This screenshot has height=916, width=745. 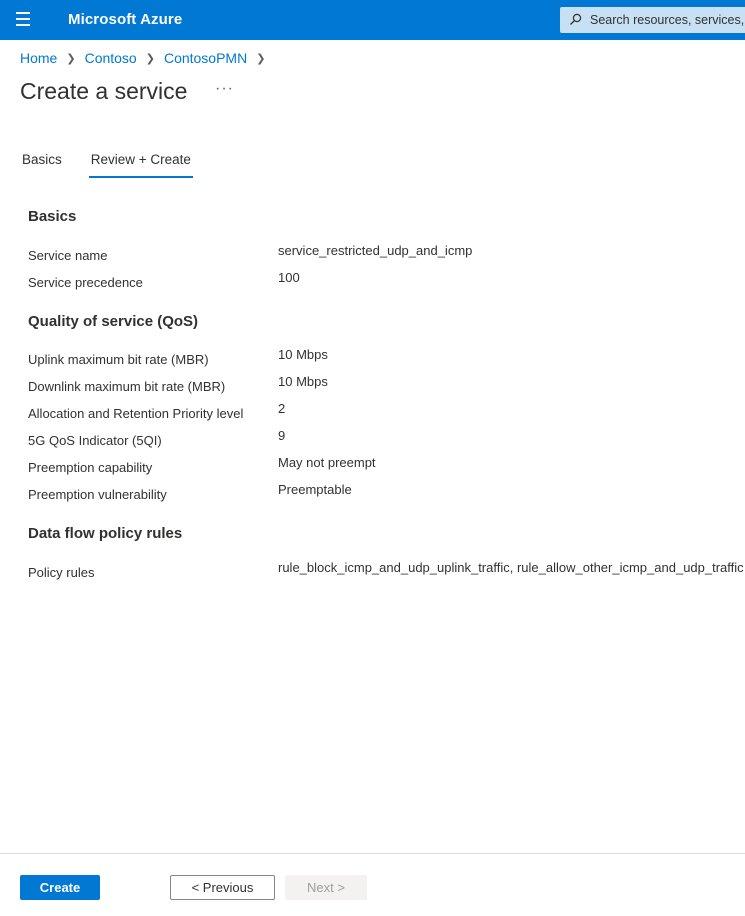 I want to click on create-button: Create, so click(x=60, y=887).